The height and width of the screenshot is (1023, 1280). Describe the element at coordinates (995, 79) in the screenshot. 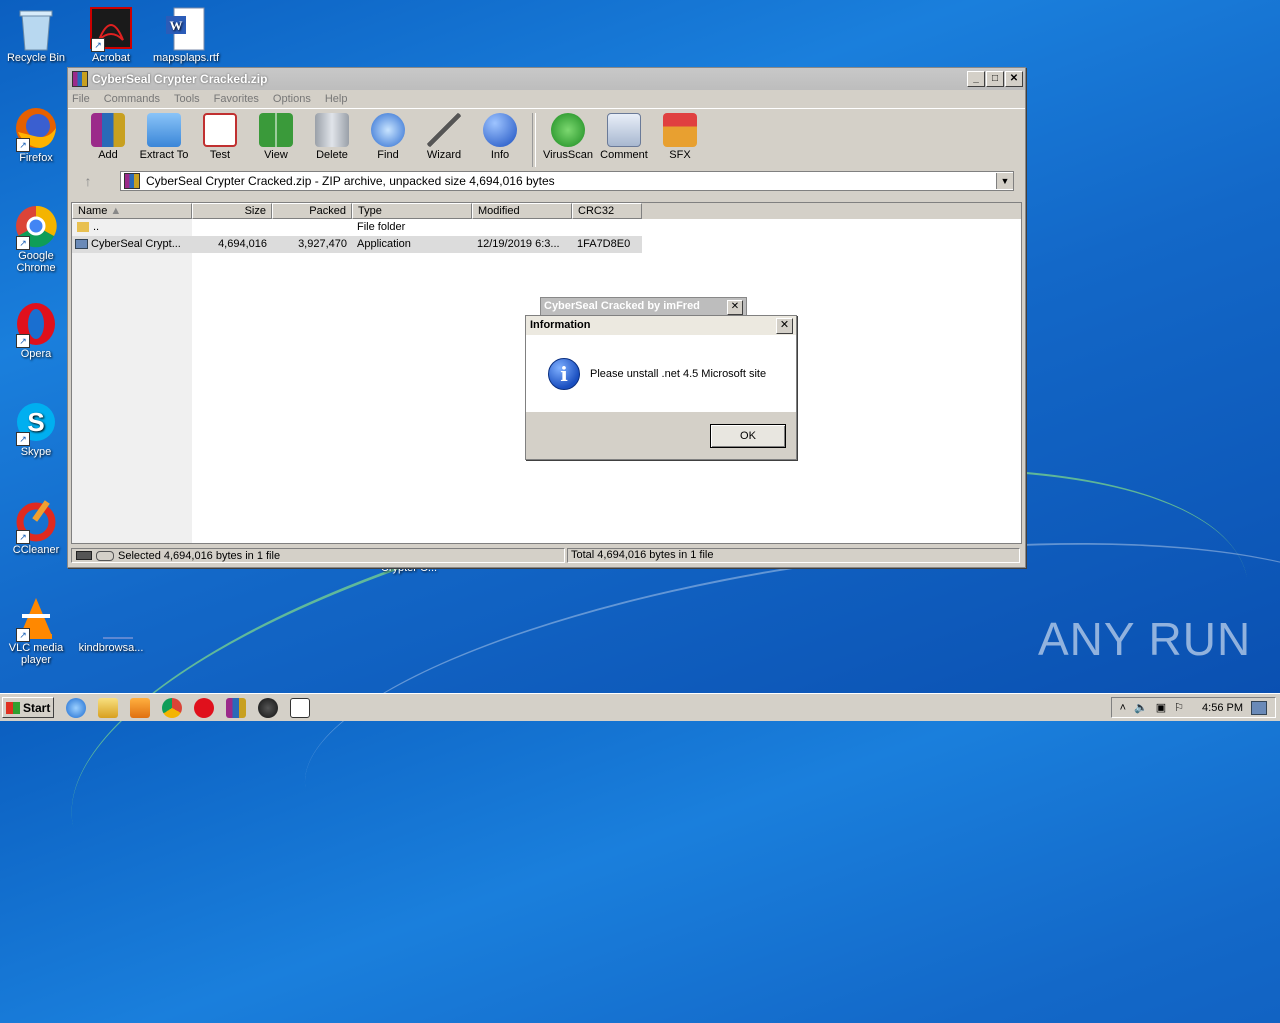

I see `maximize-button: □` at that location.